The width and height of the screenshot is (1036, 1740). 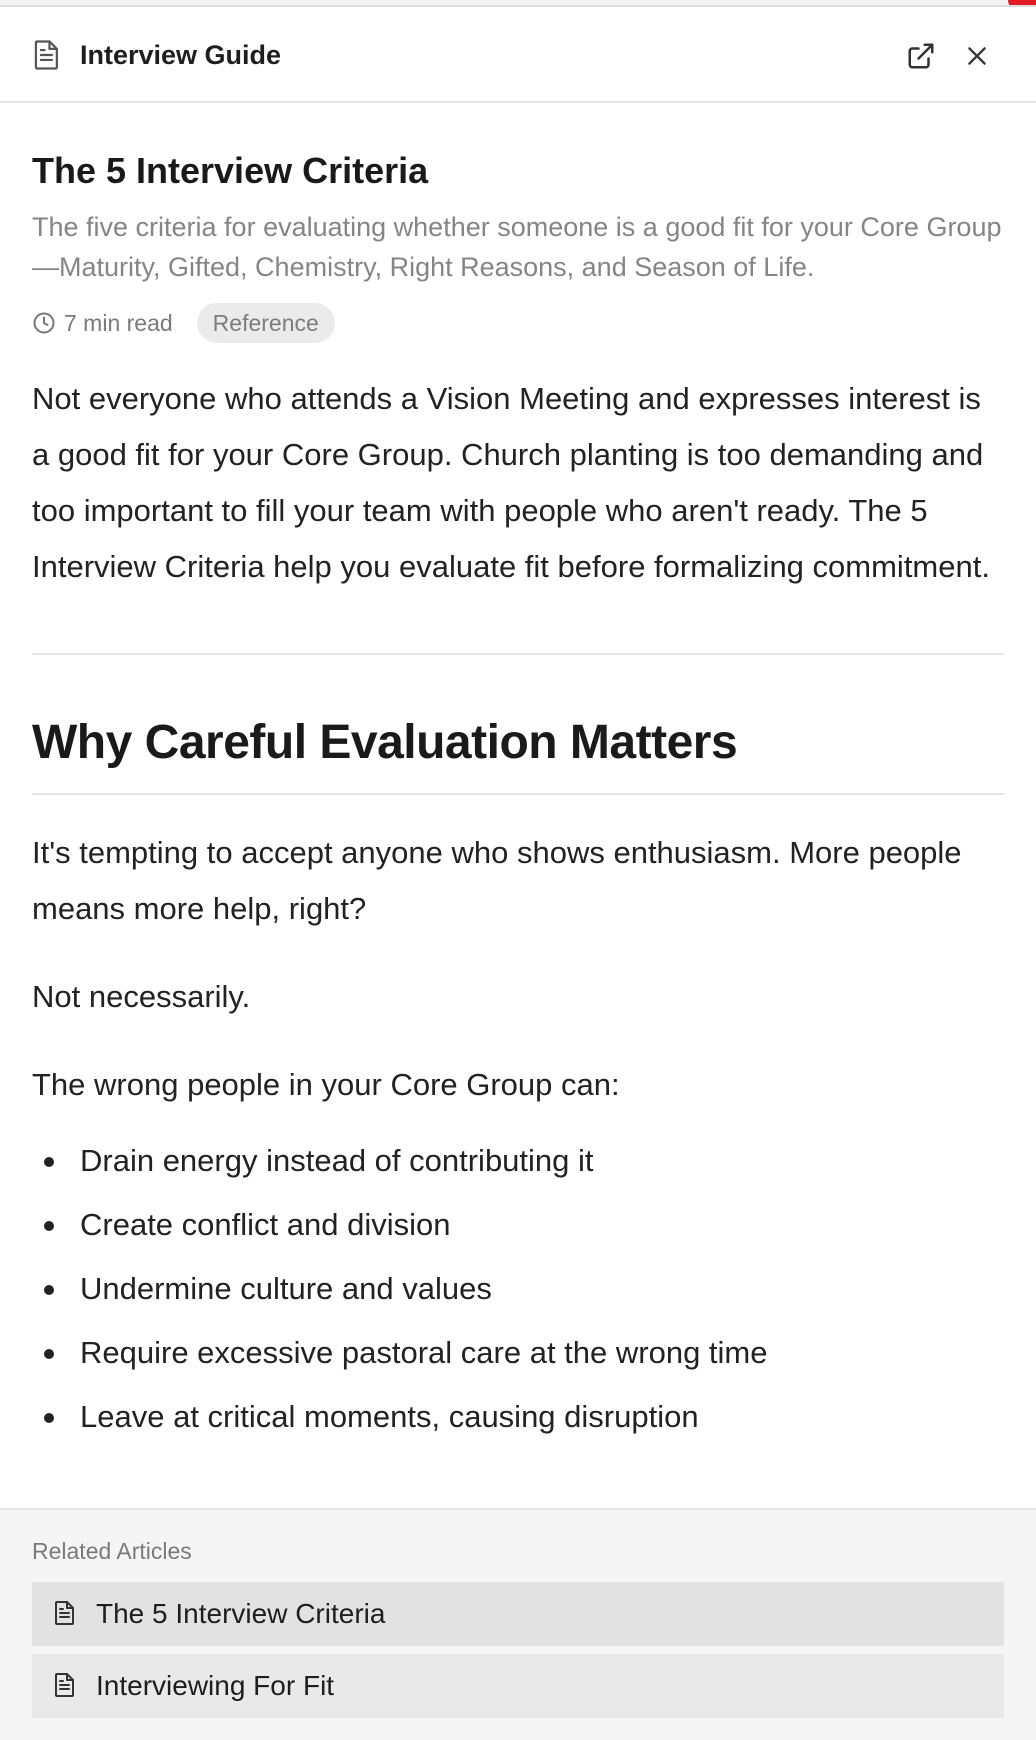 I want to click on read-time: 7 min read, so click(x=118, y=322).